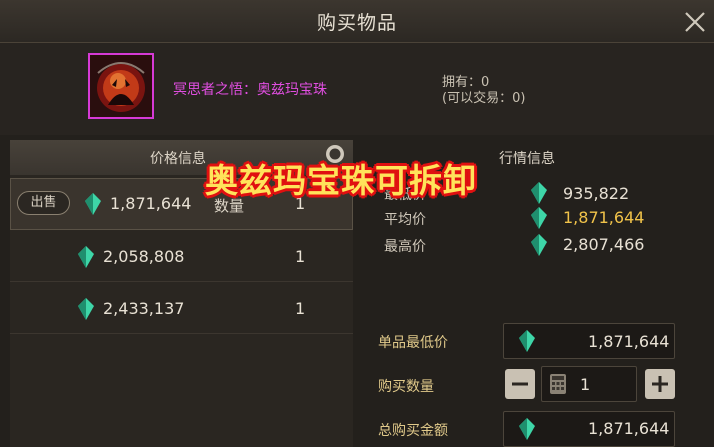 Image resolution: width=714 pixels, height=447 pixels. I want to click on close-icon, so click(695, 22).